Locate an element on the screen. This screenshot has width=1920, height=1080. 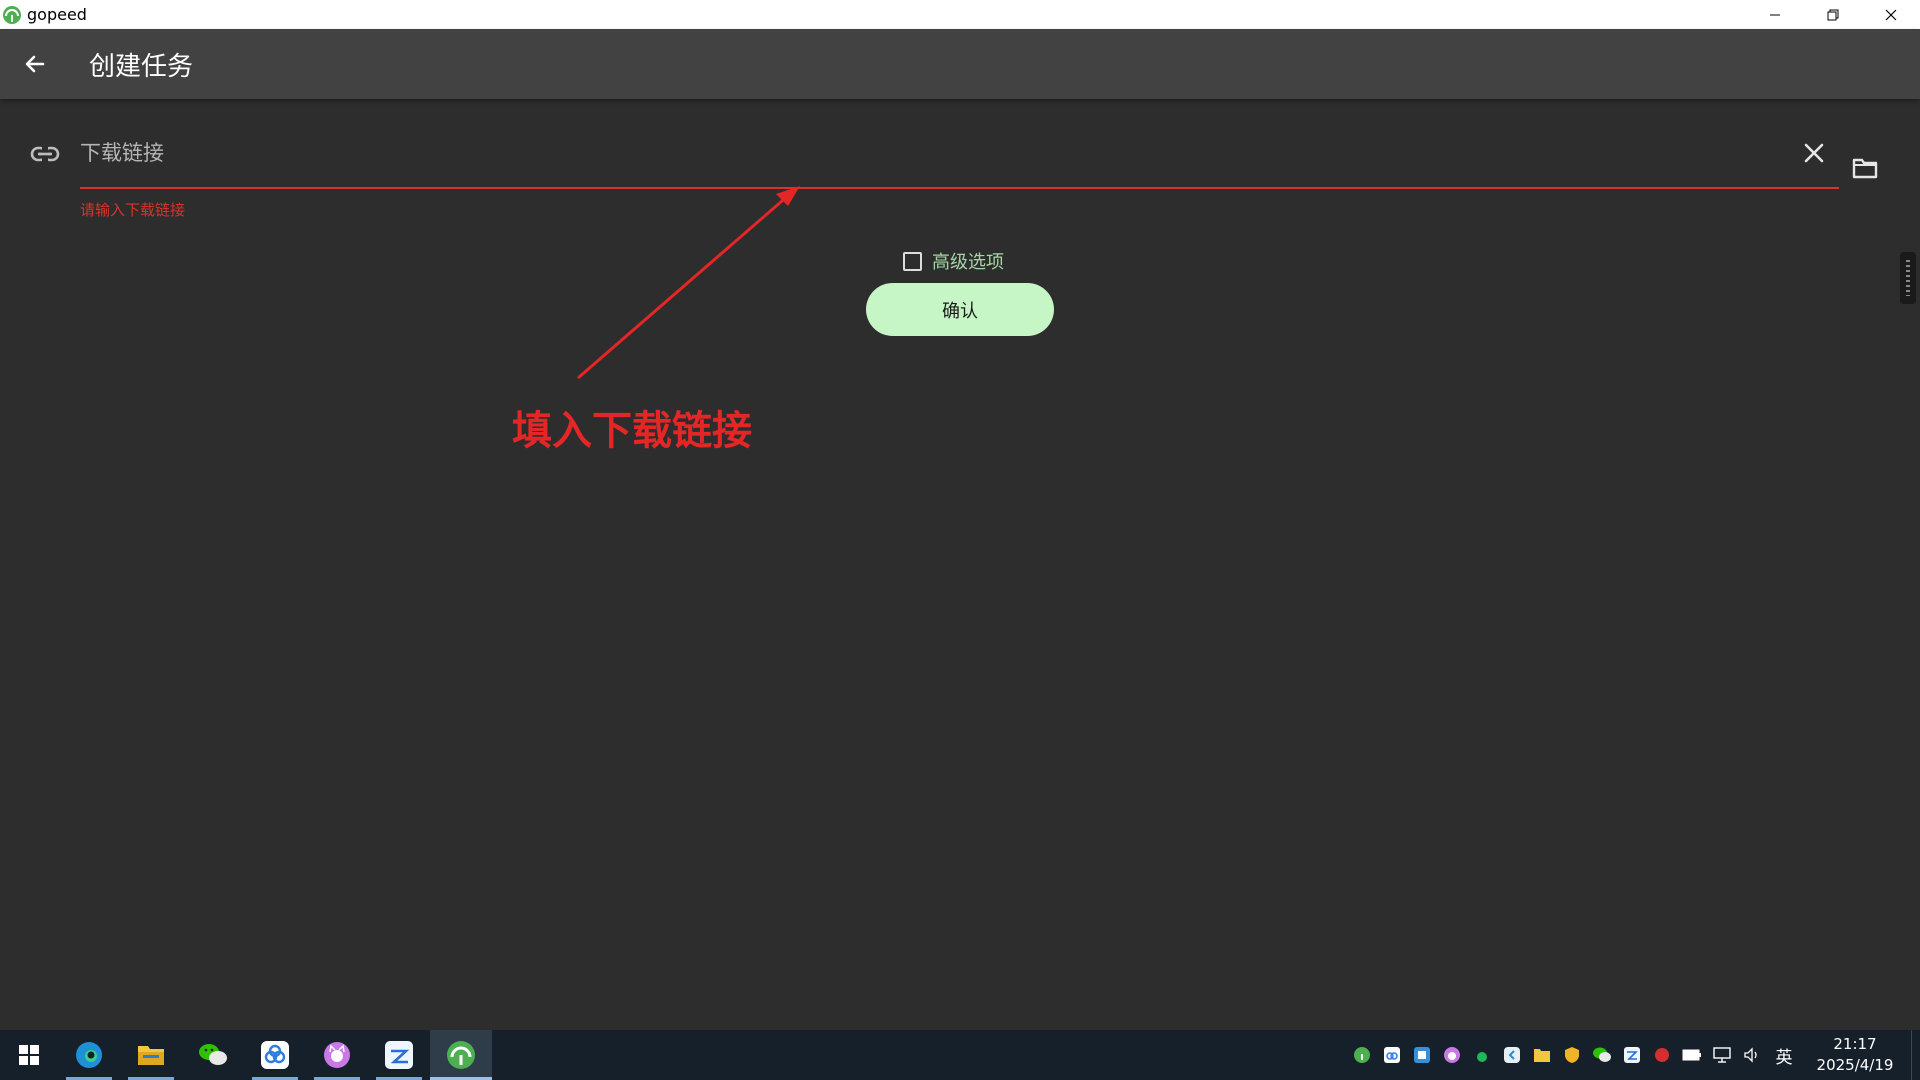
edge-browser-icon is located at coordinates (89, 1055).